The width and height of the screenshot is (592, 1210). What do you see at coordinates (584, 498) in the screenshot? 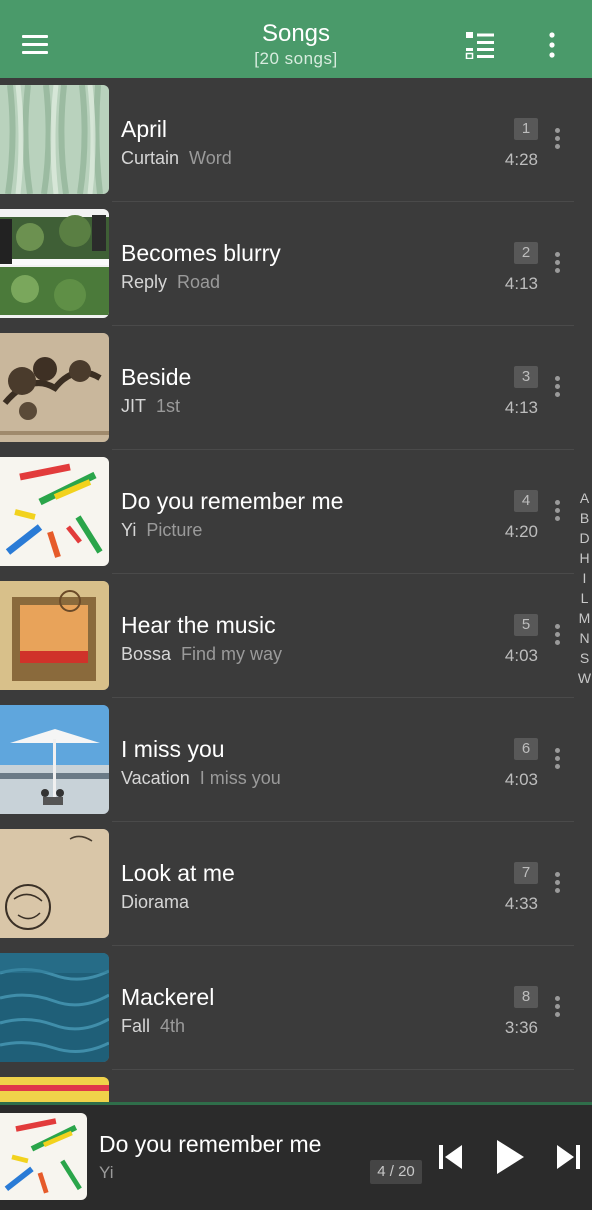
I see `index-letter: A` at bounding box center [584, 498].